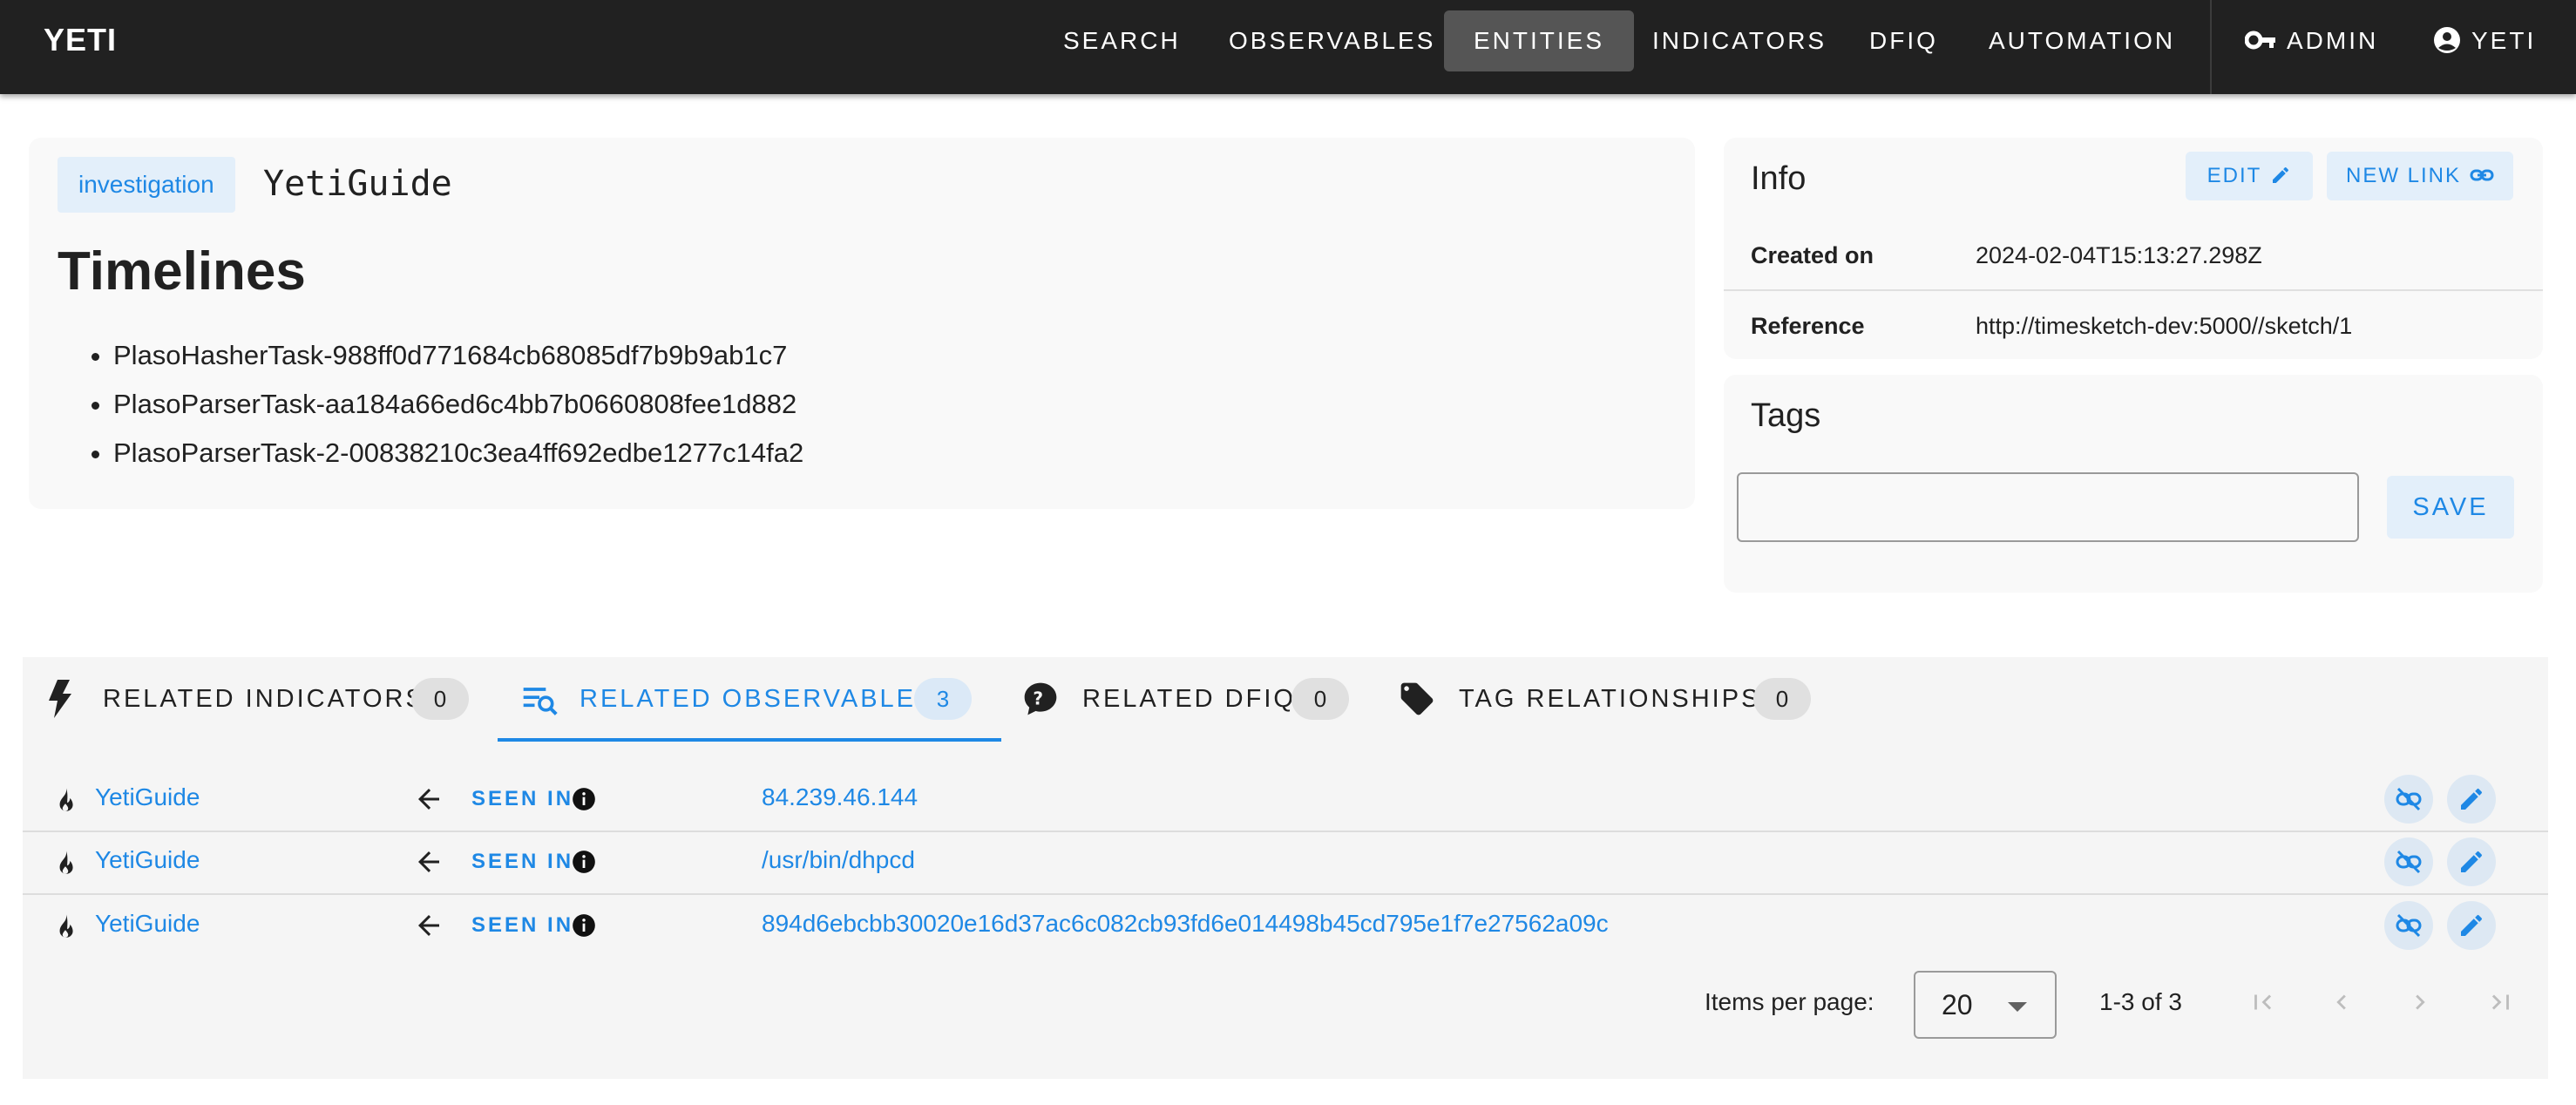 The image size is (2576, 1105). Describe the element at coordinates (1957, 1004) in the screenshot. I see `items-per-page-value: 20` at that location.